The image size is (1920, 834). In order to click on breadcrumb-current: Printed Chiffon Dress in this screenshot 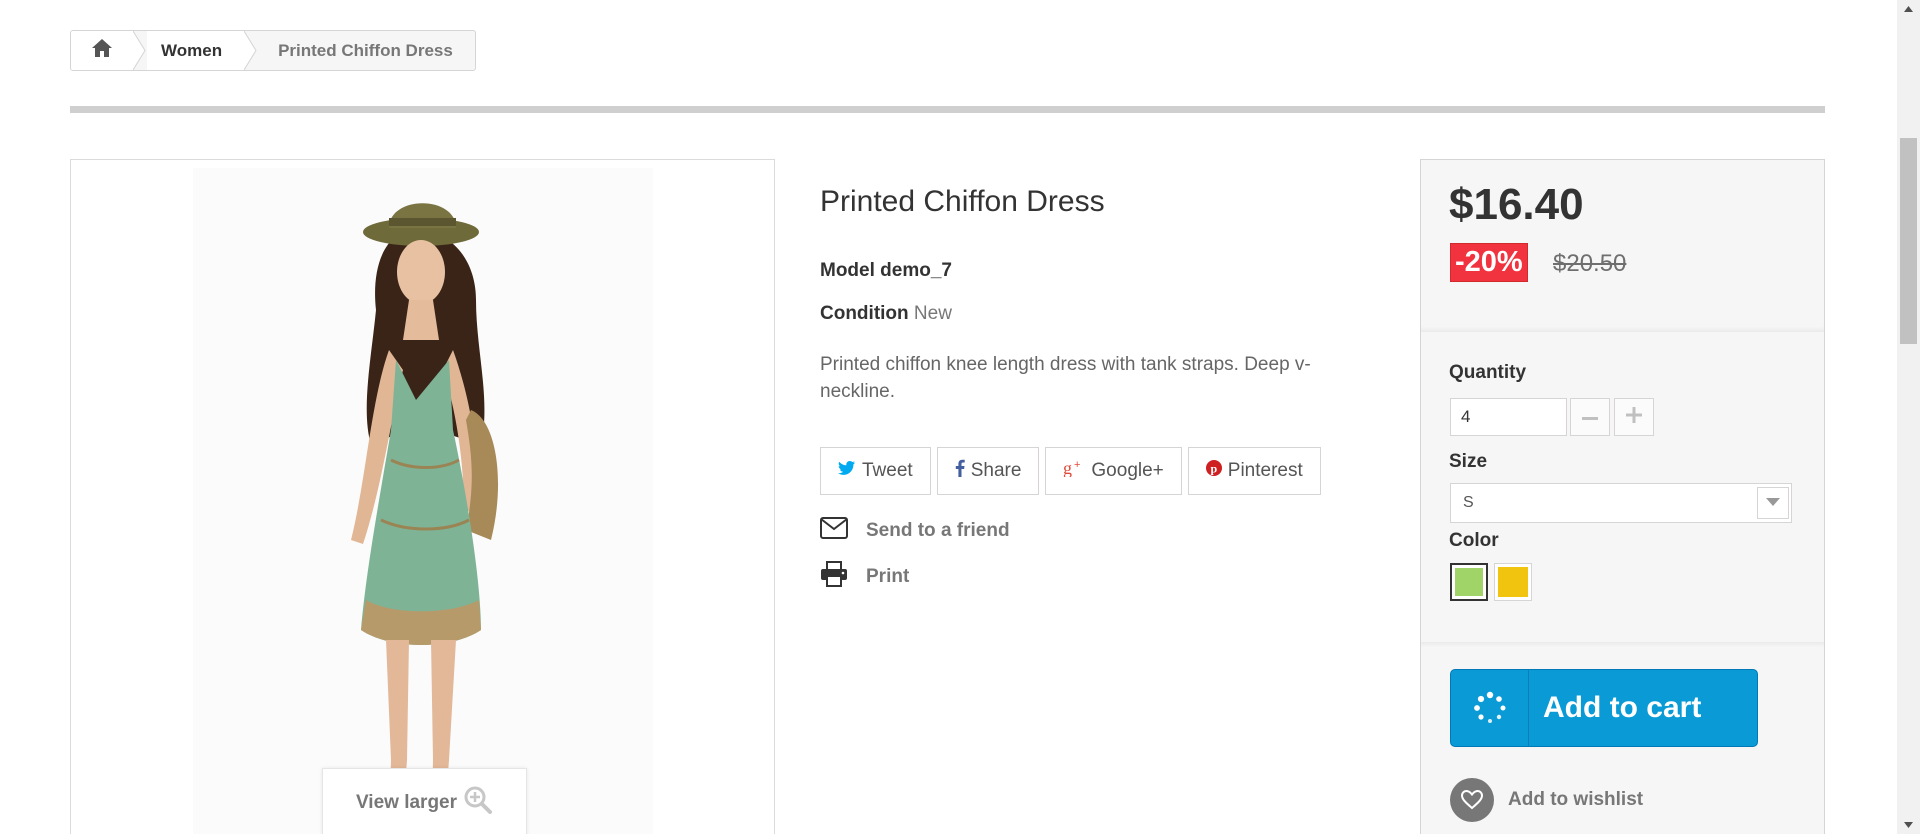, I will do `click(365, 50)`.